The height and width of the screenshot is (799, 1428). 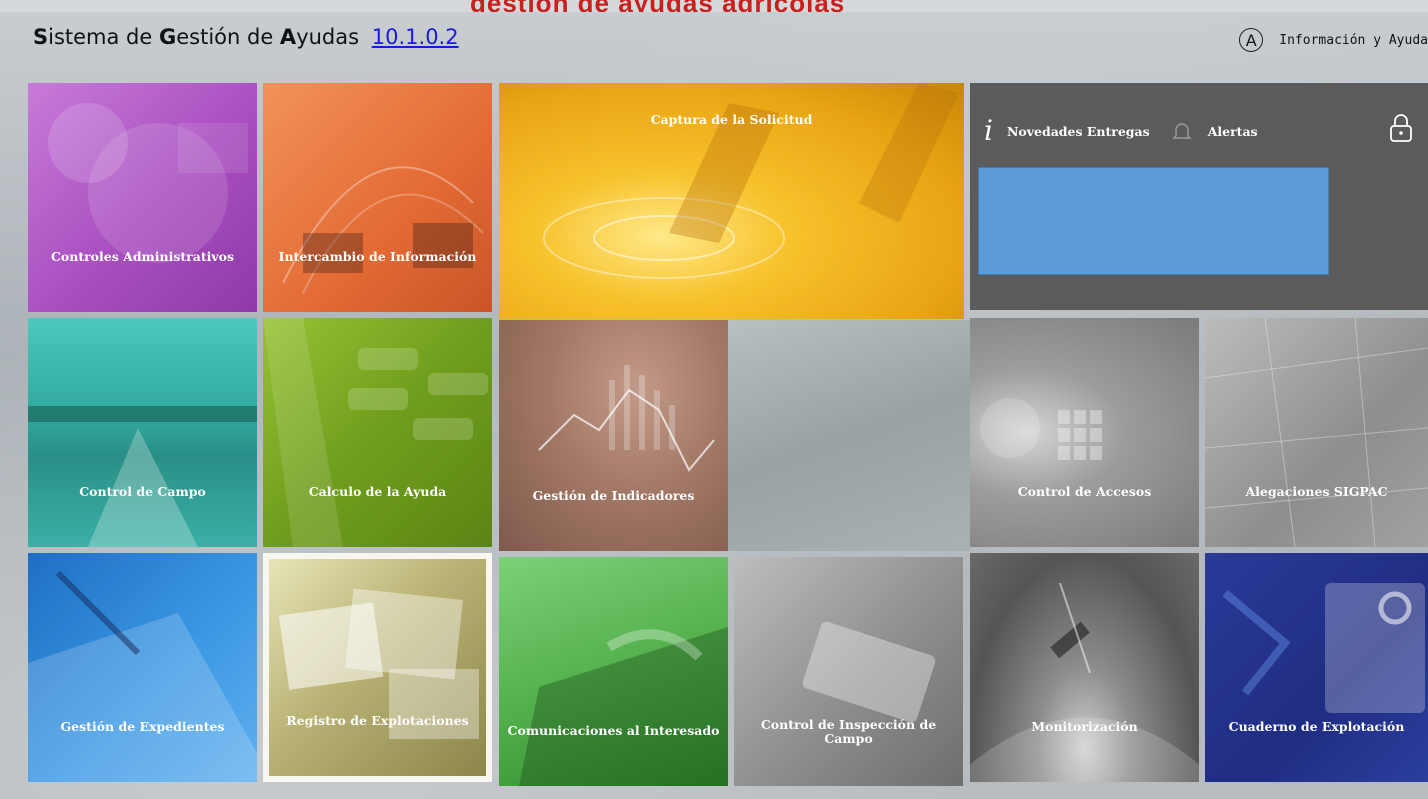 I want to click on signing-document-image, so click(x=142, y=676).